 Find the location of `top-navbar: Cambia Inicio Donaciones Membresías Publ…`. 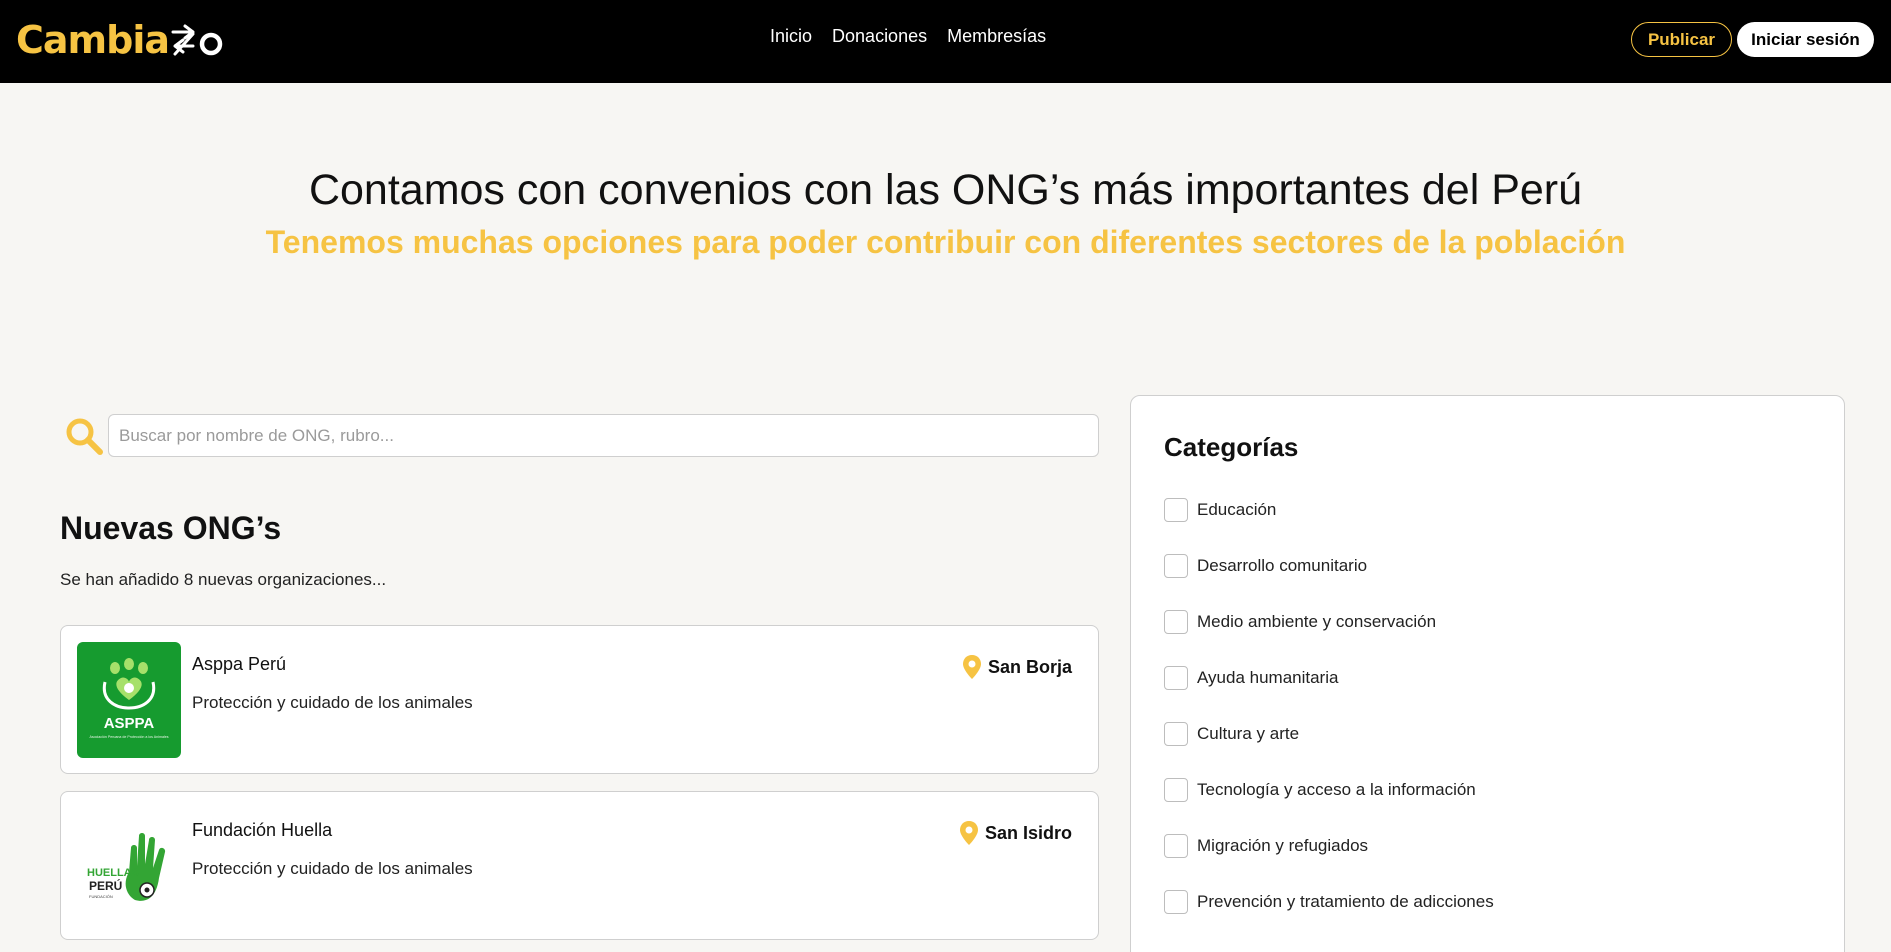

top-navbar: Cambia Inicio Donaciones Membresías Publ… is located at coordinates (945, 41).